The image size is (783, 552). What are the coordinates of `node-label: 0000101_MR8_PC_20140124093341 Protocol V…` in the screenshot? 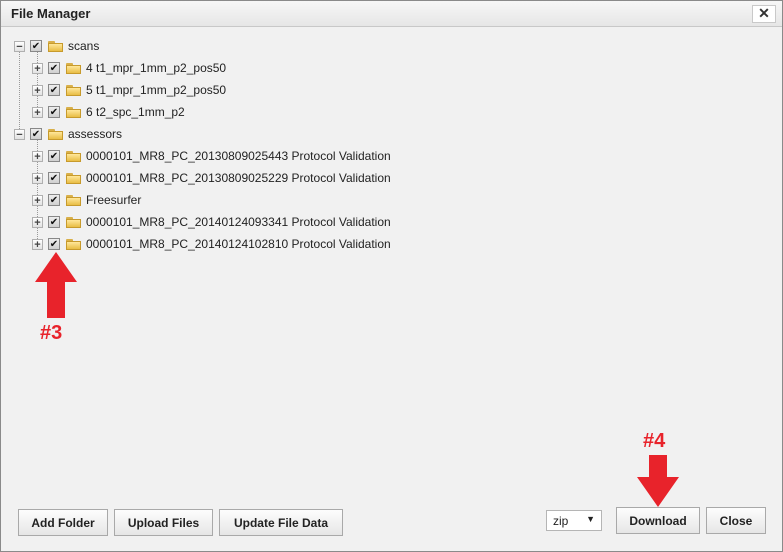 It's located at (238, 222).